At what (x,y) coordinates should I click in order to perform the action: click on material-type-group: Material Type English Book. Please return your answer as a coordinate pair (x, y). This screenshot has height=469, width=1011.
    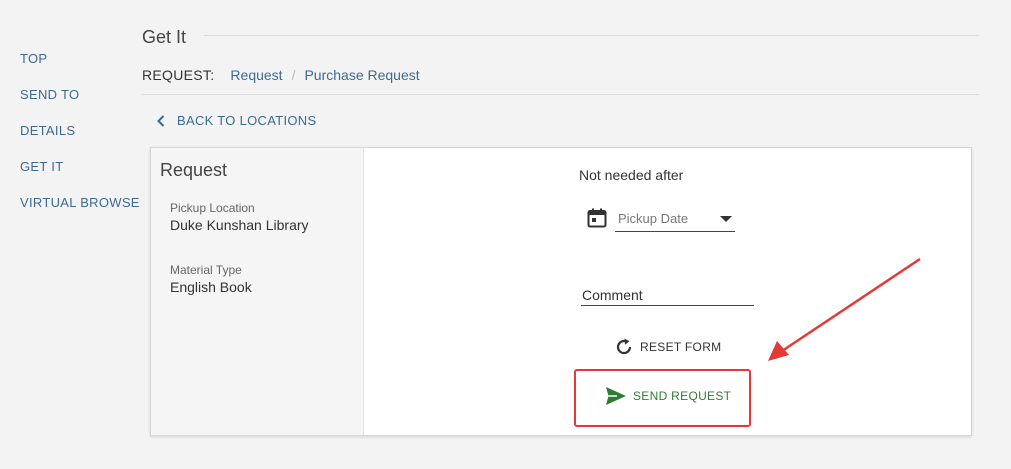
    Looking at the image, I should click on (261, 279).